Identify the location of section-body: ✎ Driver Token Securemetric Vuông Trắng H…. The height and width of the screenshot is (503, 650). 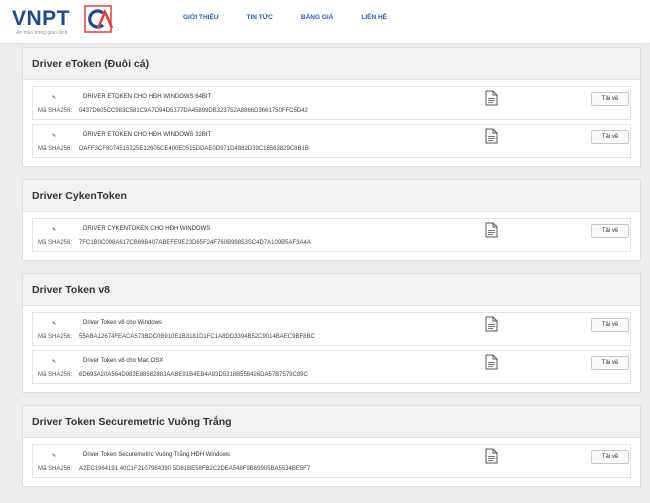
(331, 462).